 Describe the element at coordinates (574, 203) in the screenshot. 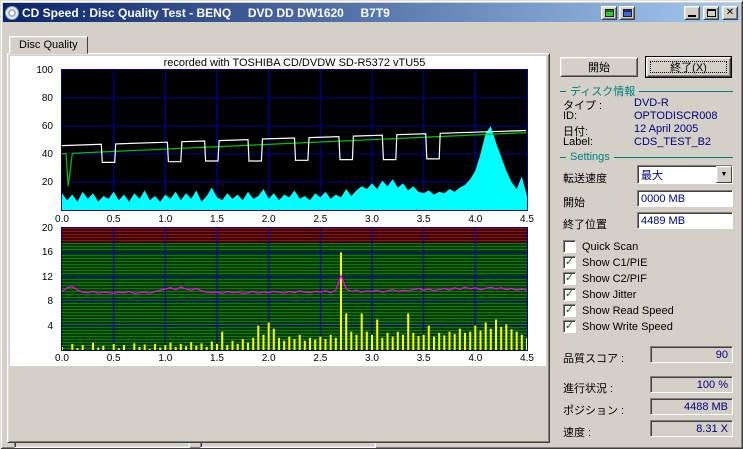

I see `start-position-label: 開始` at that location.